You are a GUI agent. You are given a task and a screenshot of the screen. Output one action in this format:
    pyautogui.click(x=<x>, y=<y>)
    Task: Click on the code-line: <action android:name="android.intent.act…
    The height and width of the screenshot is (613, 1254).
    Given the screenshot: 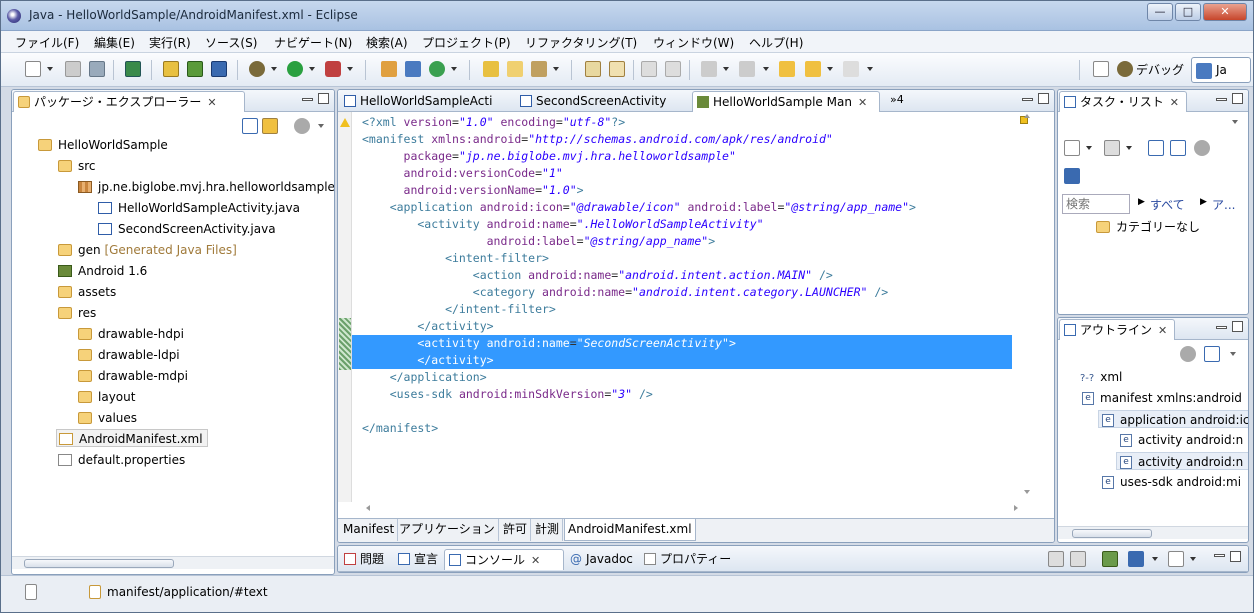 What is the action you would take?
    pyautogui.click(x=597, y=275)
    